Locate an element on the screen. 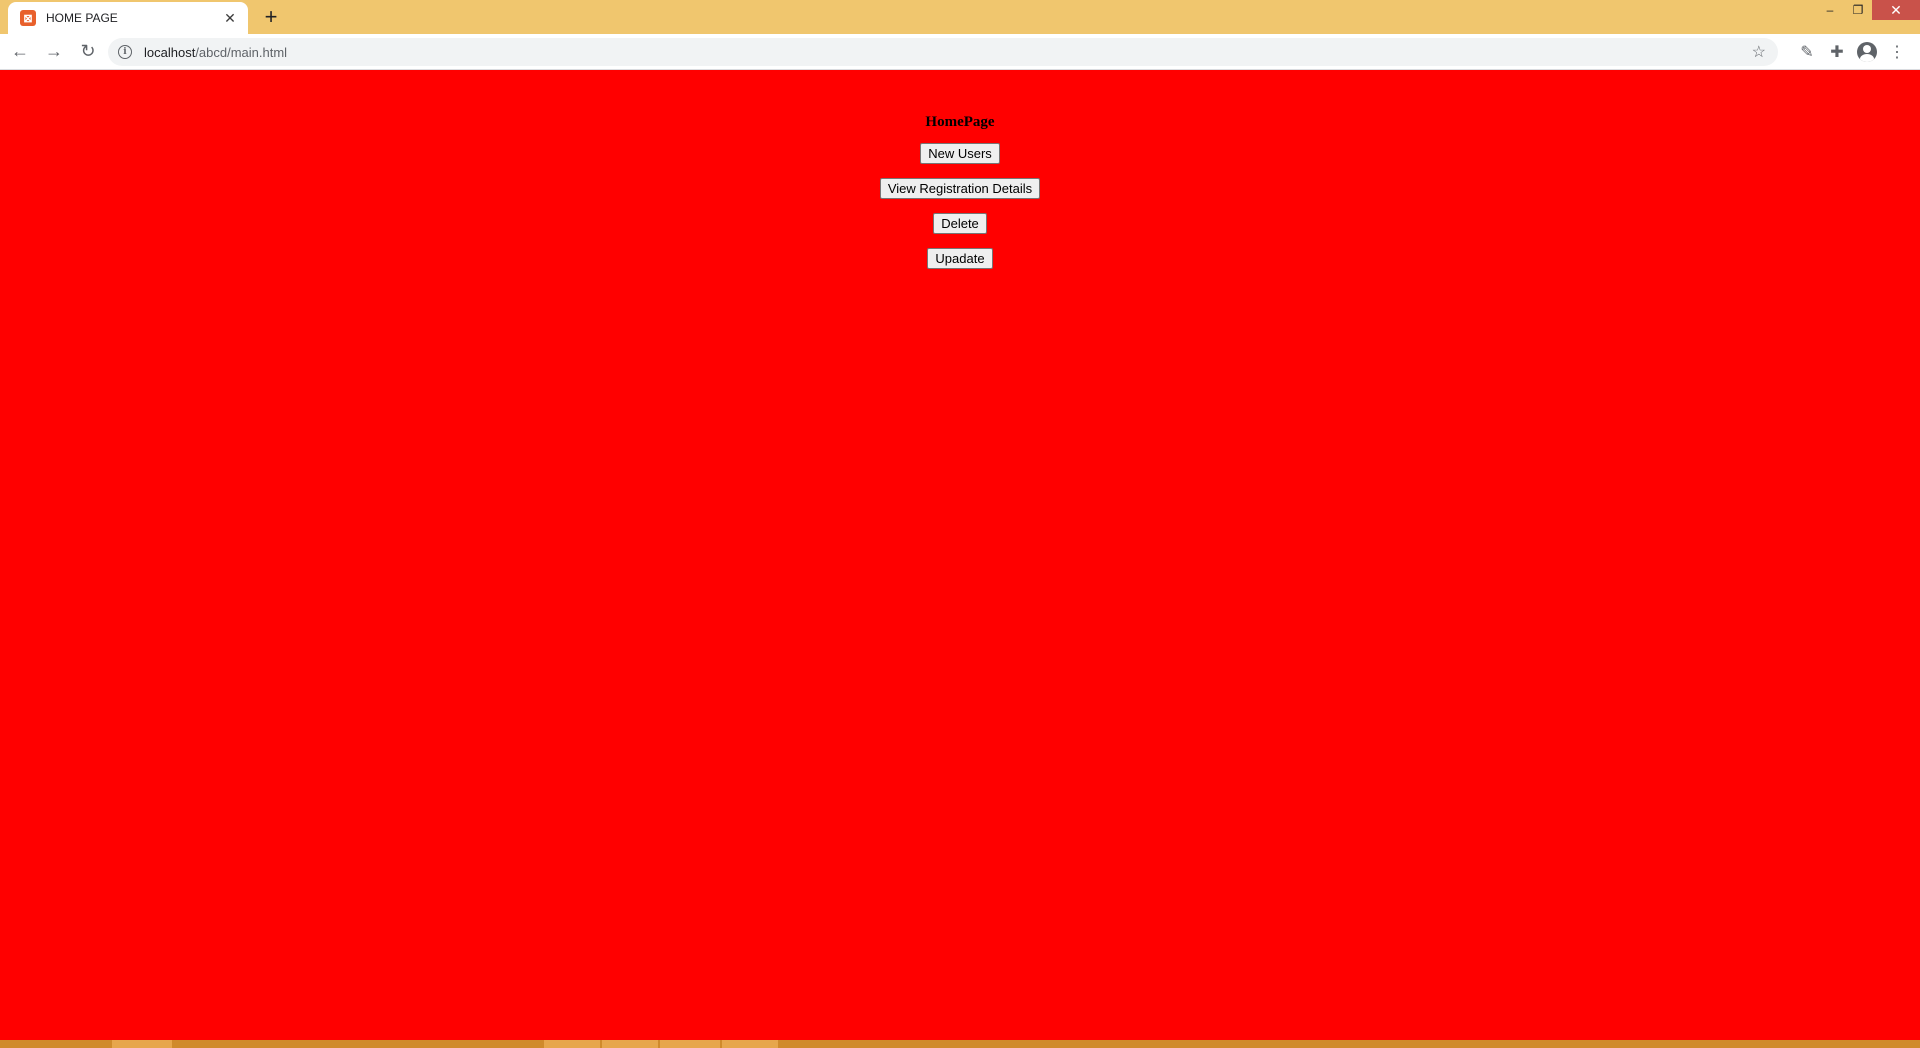  tab-title: HOME PAGE is located at coordinates (82, 18).